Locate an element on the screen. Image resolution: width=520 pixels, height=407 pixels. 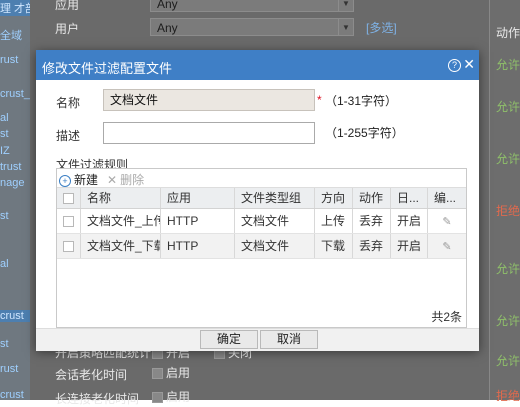
left-nav-item: trust is located at coordinates (10, 167).